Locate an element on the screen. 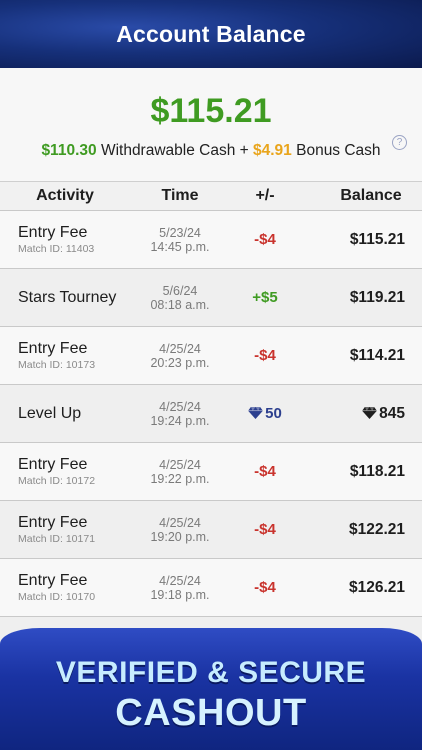 Image resolution: width=422 pixels, height=750 pixels. activity-name: Stars Tourney is located at coordinates (67, 297).